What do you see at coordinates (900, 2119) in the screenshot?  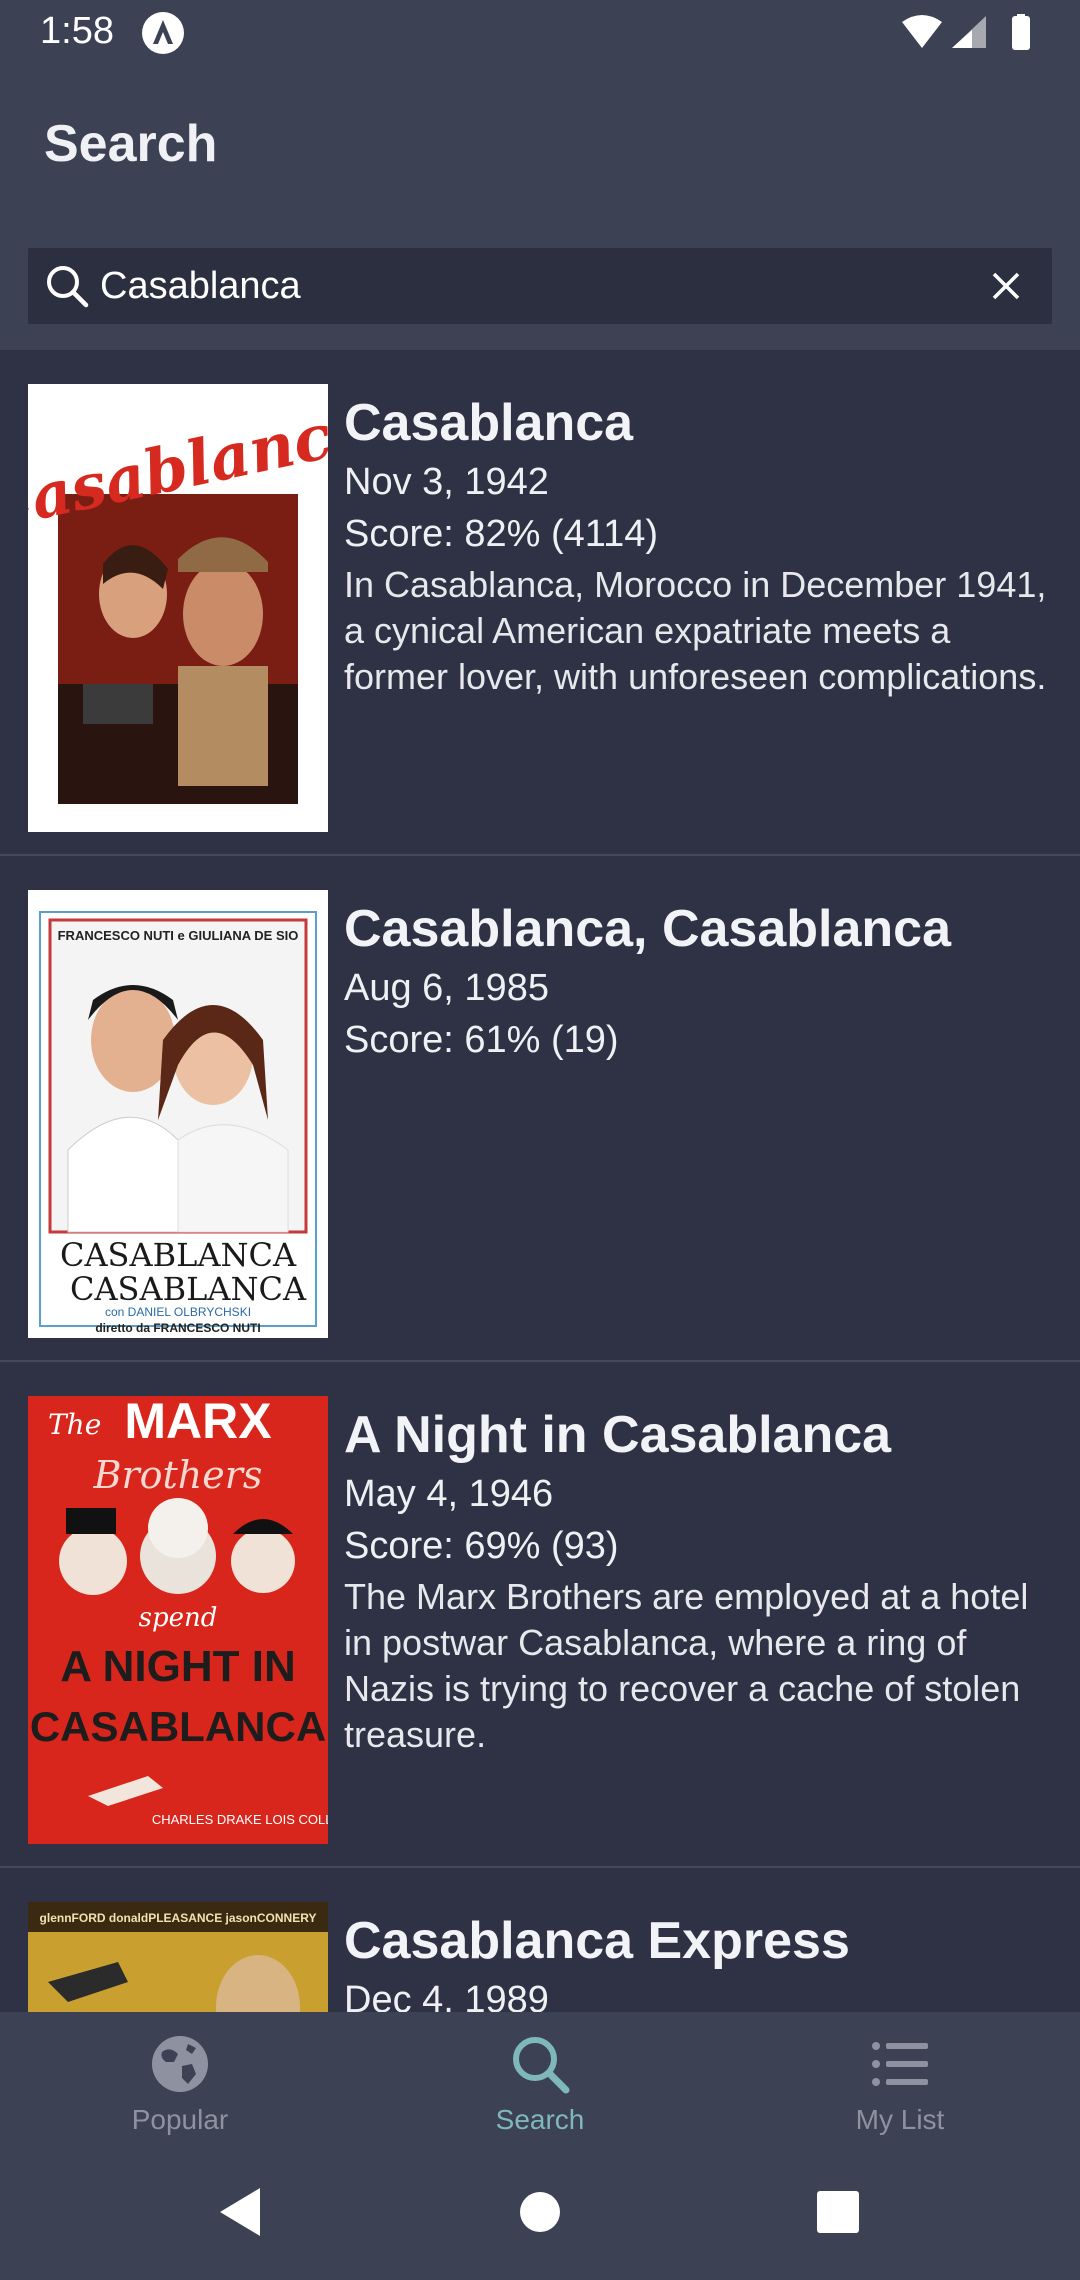 I see `nav-label: My List` at bounding box center [900, 2119].